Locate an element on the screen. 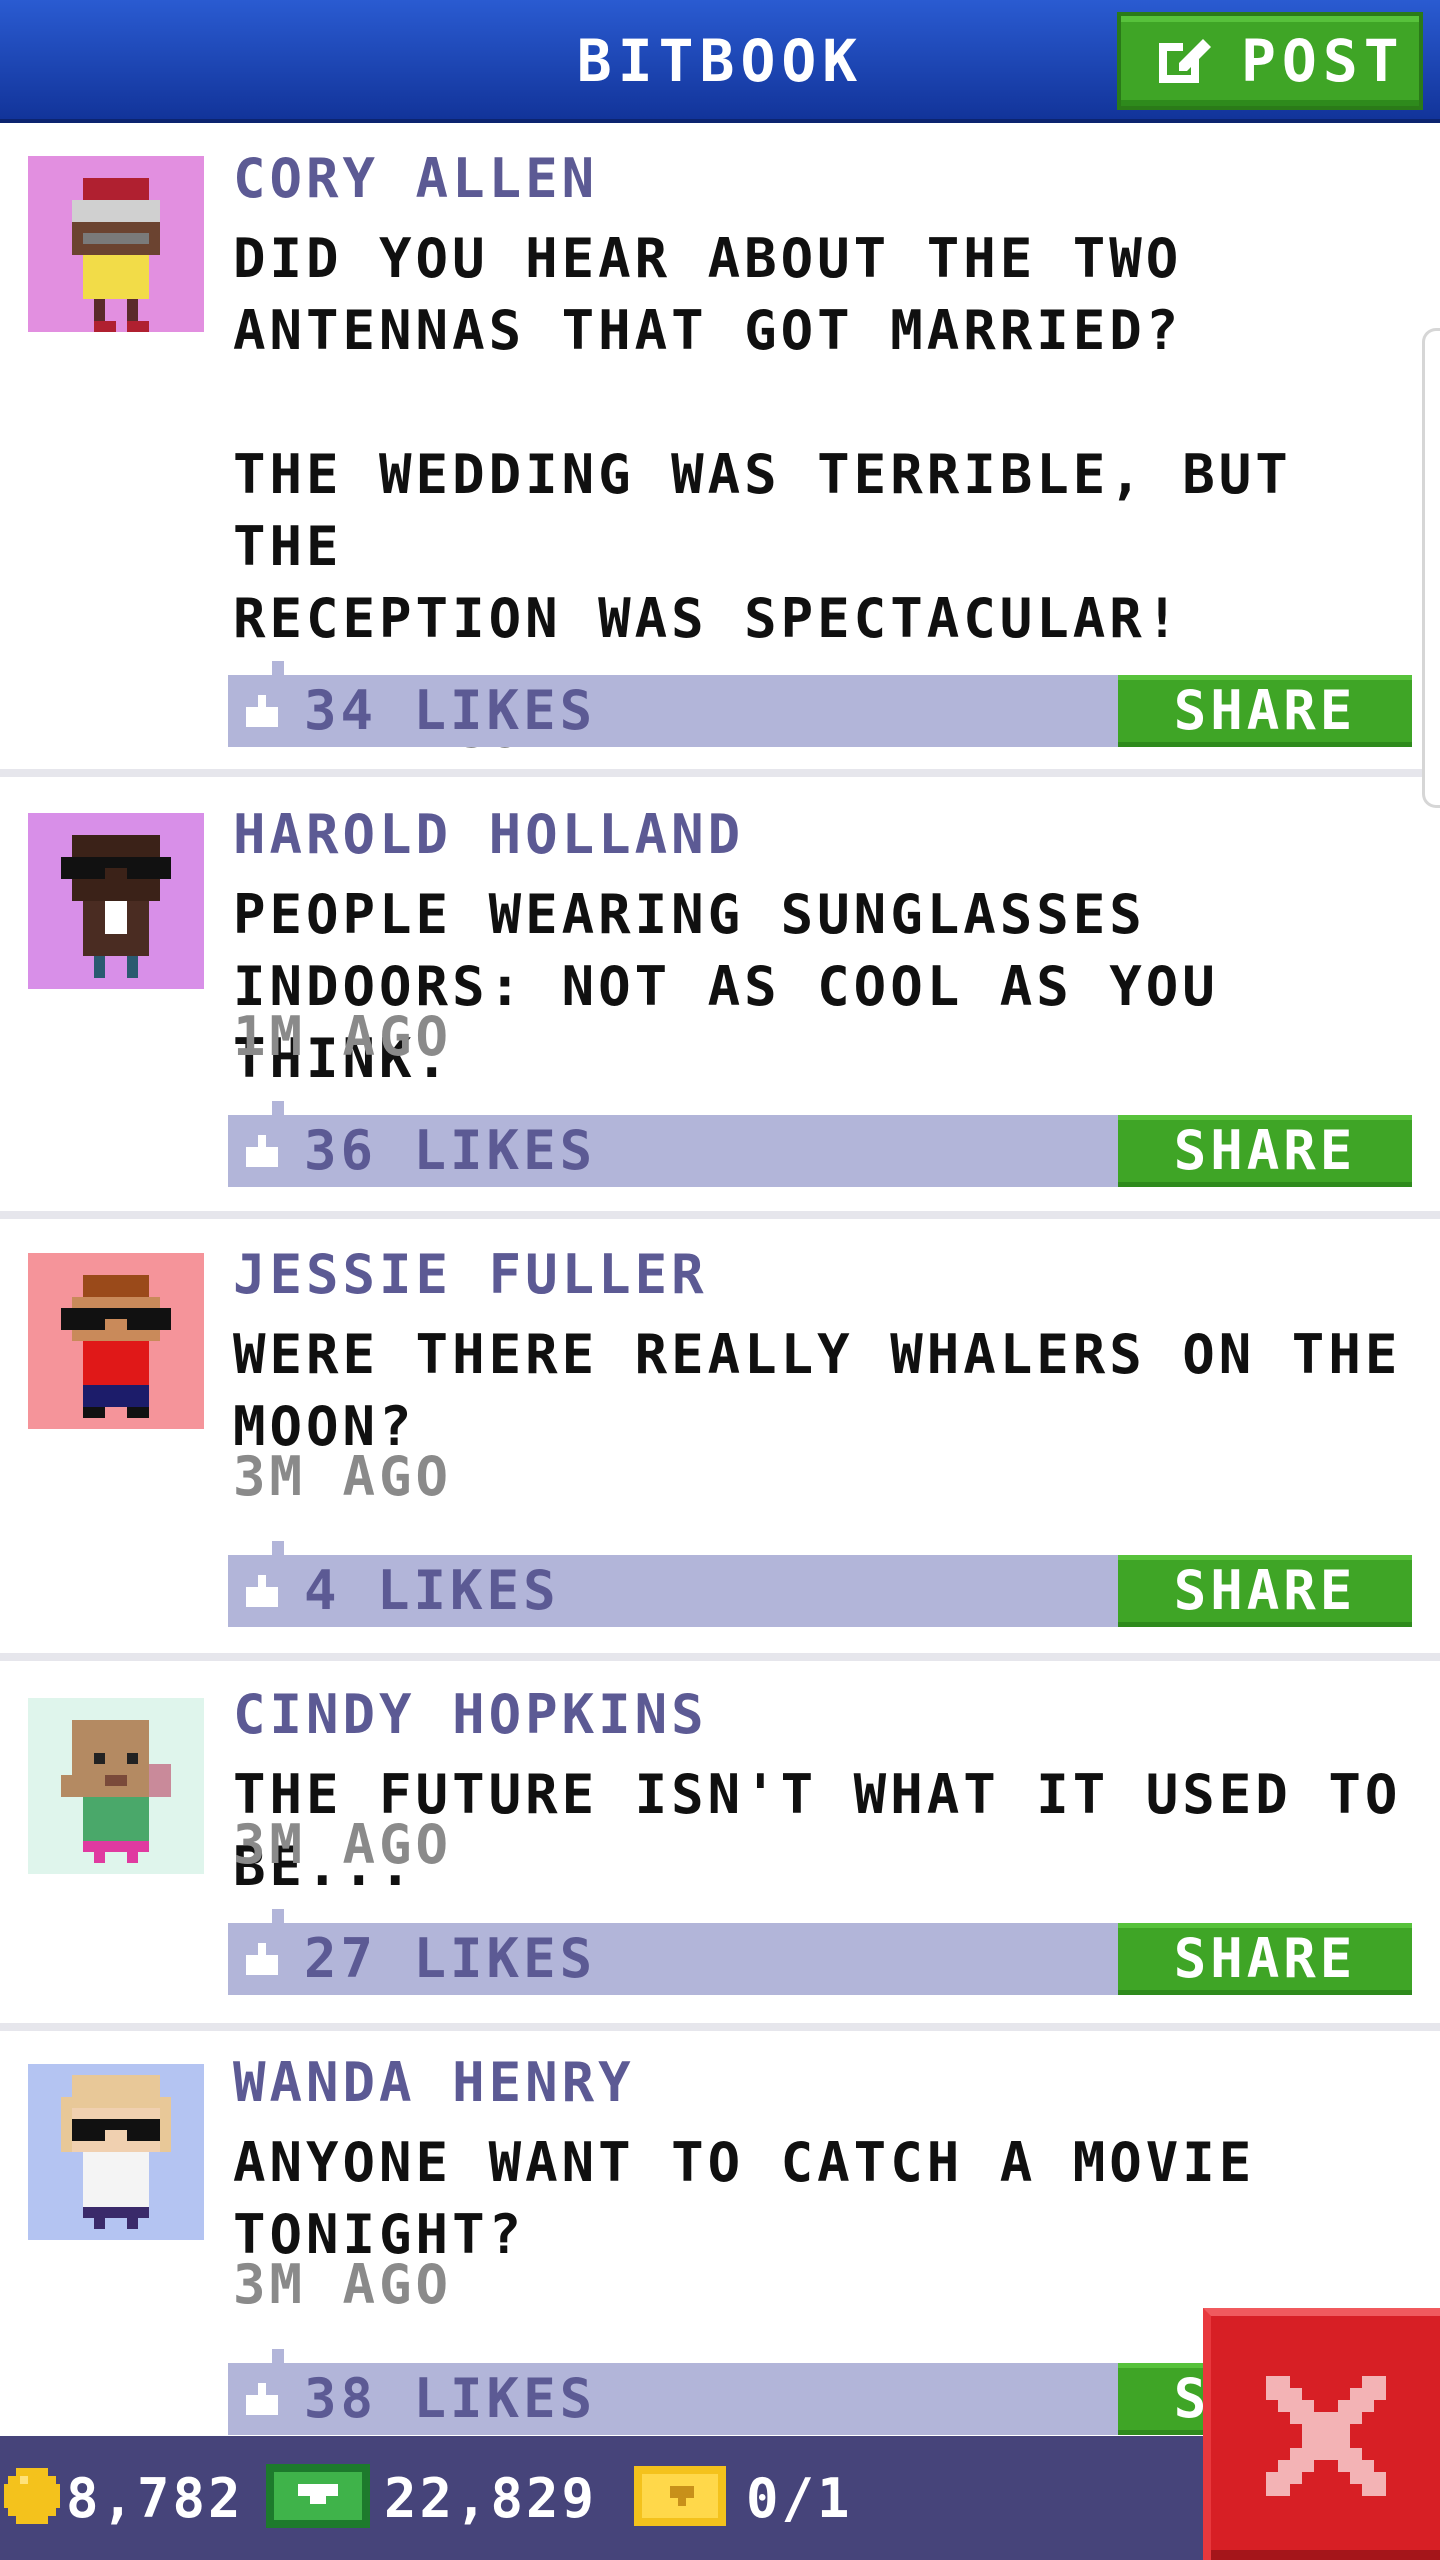  scroll-handle is located at coordinates (1431, 568).